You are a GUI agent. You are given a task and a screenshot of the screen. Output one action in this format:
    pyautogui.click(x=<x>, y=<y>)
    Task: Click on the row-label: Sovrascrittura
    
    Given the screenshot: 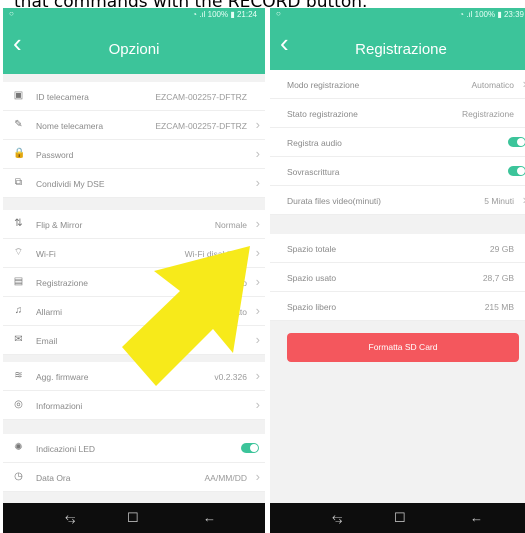 What is the action you would take?
    pyautogui.click(x=313, y=172)
    